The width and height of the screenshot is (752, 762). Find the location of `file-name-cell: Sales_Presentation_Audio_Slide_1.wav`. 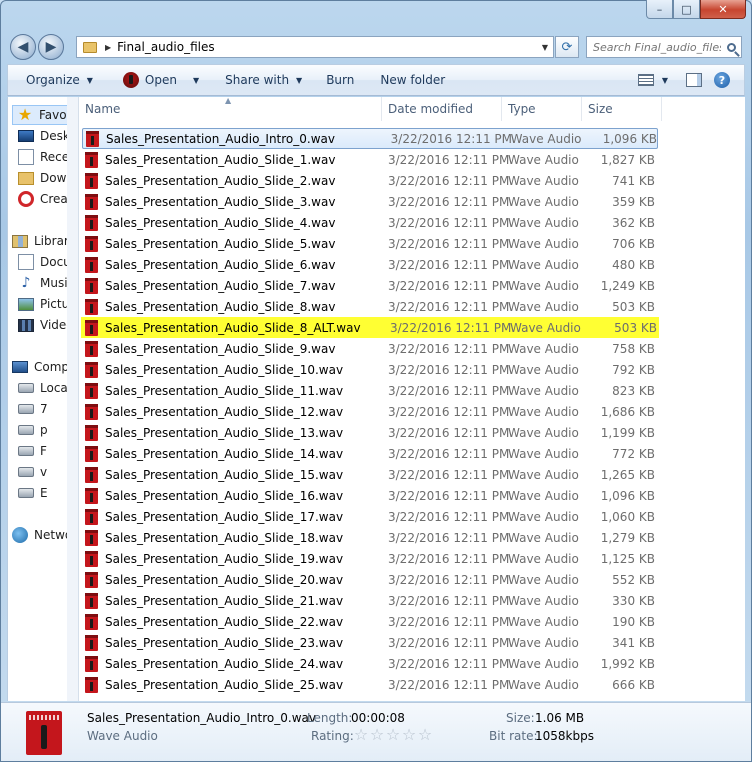

file-name-cell: Sales_Presentation_Audio_Slide_1.wav is located at coordinates (230, 159).